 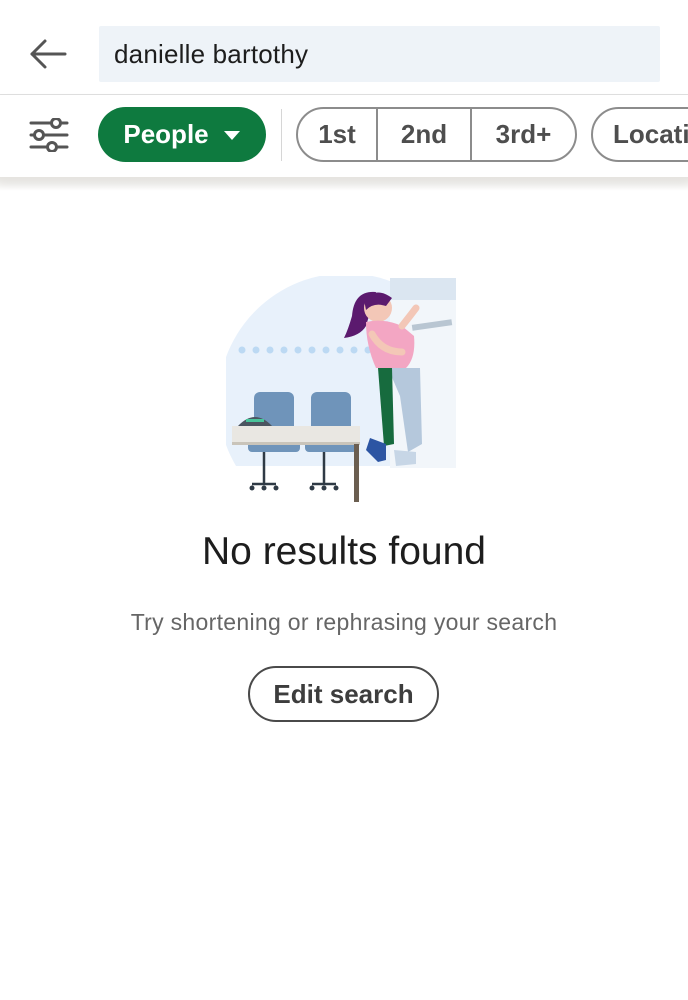 What do you see at coordinates (211, 53) in the screenshot?
I see `search-query-text: danielle bartothy` at bounding box center [211, 53].